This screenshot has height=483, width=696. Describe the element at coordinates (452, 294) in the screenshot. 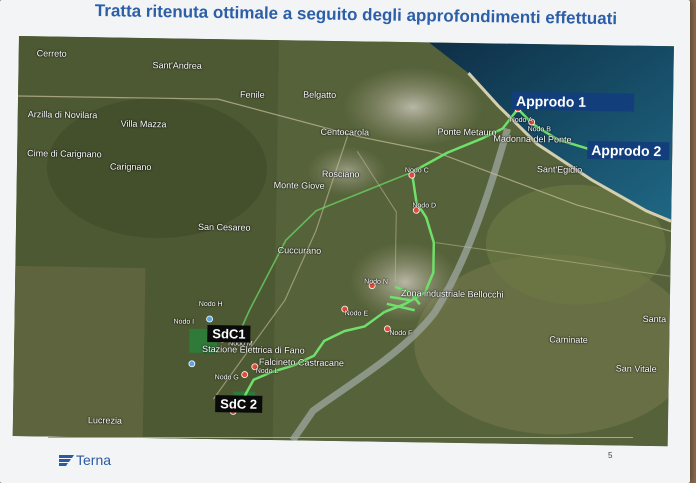

I see `place-zona-industriale: Zona industriale Bellocchi` at that location.